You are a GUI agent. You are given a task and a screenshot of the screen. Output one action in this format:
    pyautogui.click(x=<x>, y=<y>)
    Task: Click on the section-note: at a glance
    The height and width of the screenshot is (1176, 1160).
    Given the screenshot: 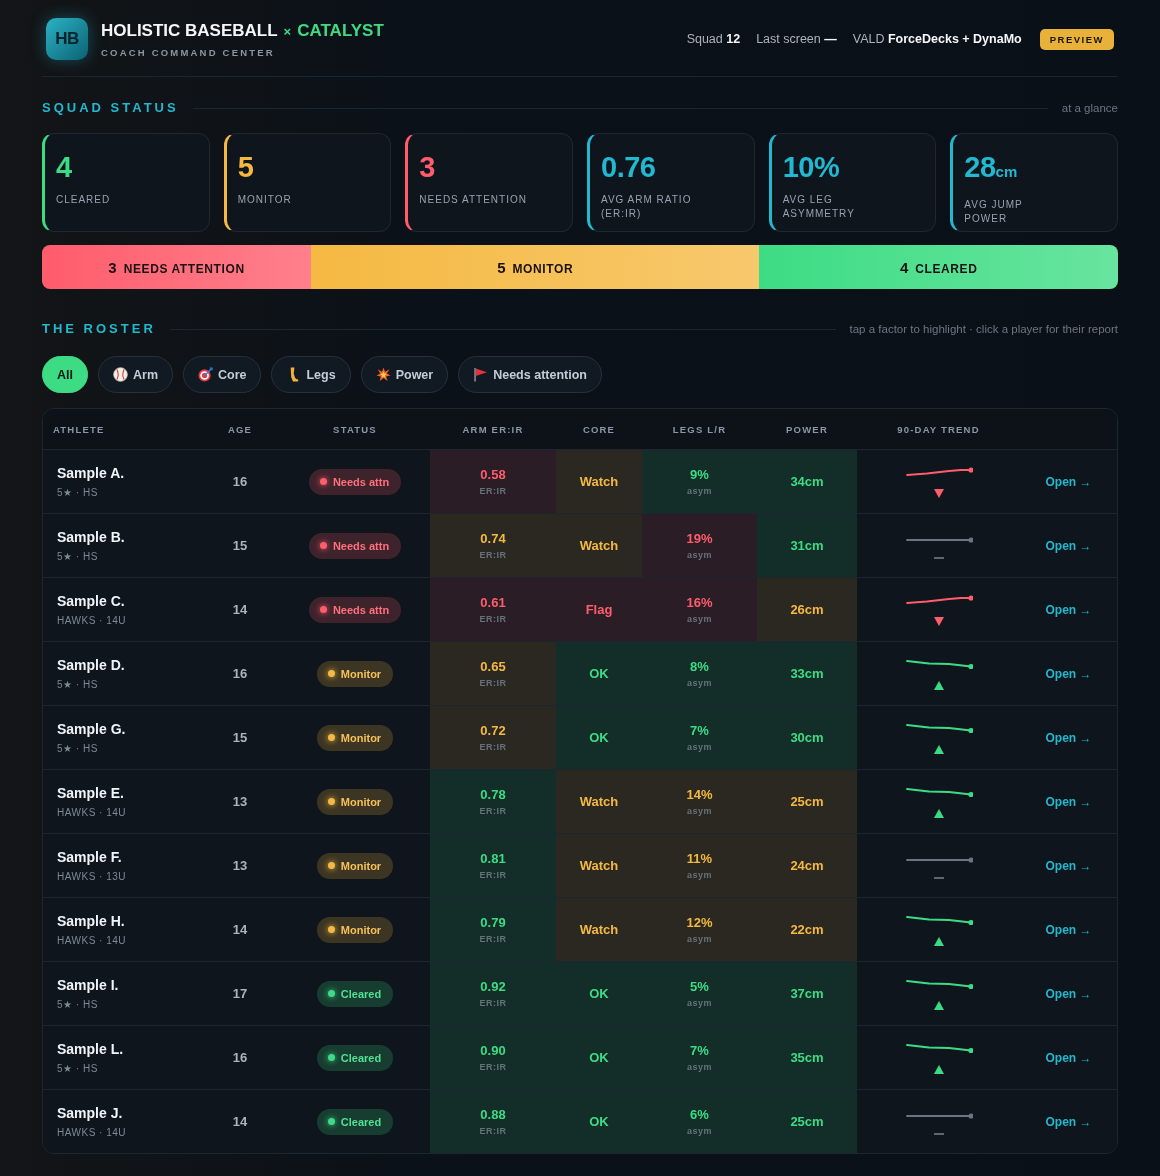 What is the action you would take?
    pyautogui.click(x=1089, y=108)
    